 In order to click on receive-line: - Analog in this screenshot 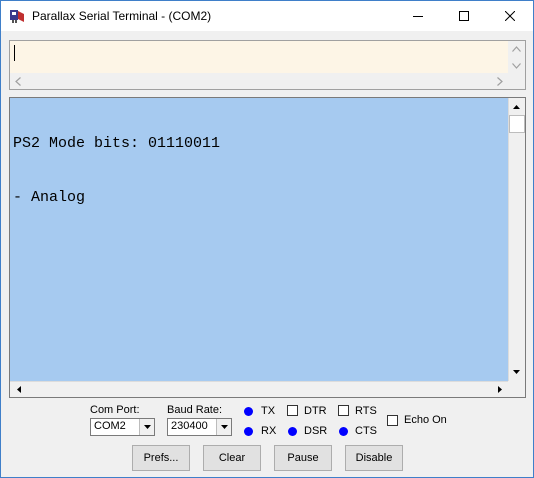, I will do `click(49, 197)`.